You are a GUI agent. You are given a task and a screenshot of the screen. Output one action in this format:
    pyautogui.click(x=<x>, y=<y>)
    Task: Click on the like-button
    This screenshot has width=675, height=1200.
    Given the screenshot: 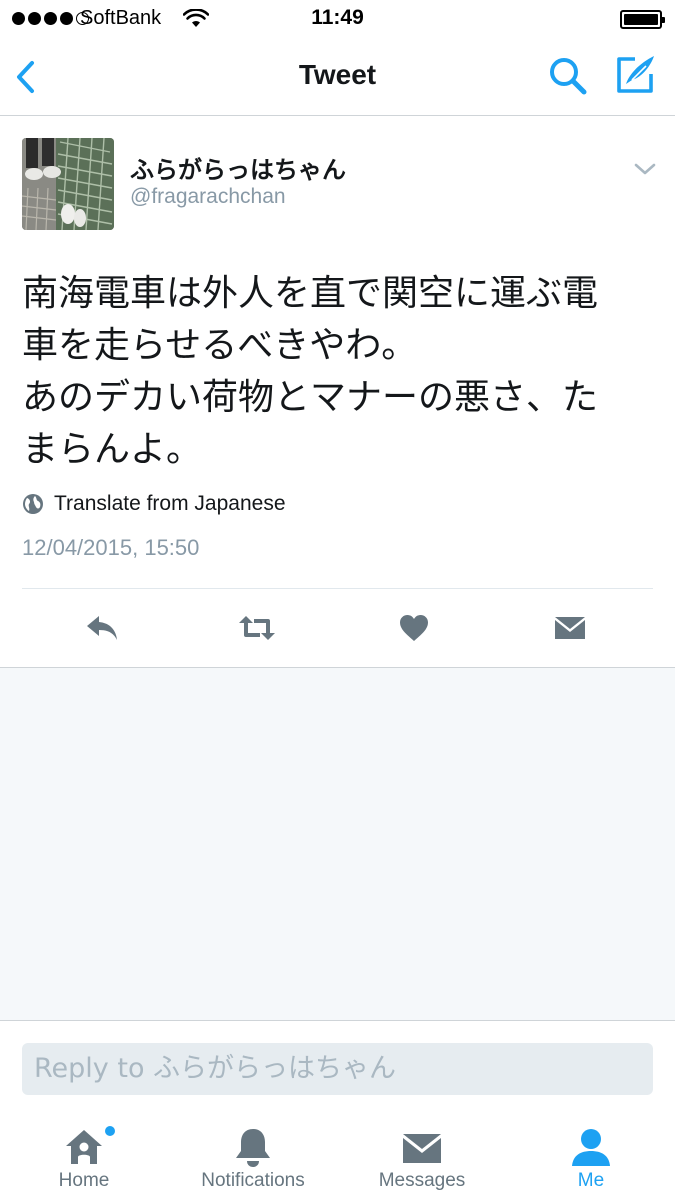 What is the action you would take?
    pyautogui.click(x=414, y=628)
    